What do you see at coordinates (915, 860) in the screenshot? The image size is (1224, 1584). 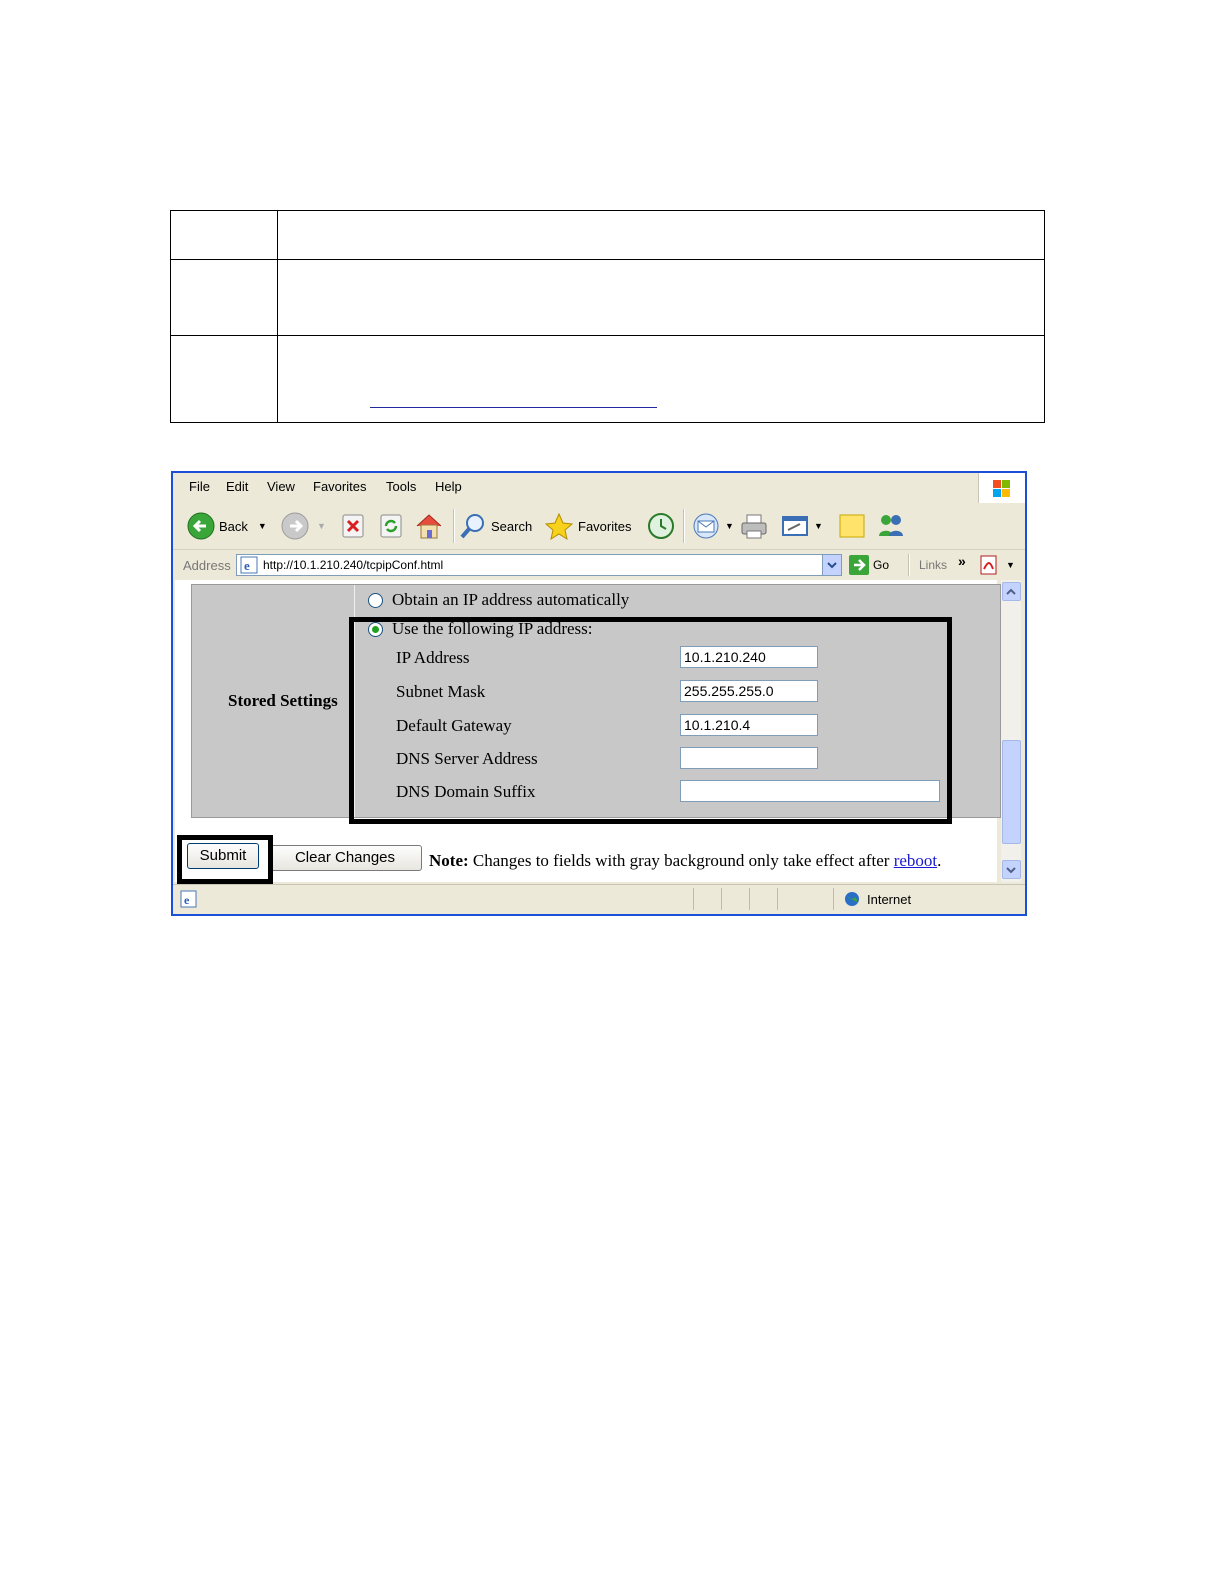 I see `reboot-link: reboot` at bounding box center [915, 860].